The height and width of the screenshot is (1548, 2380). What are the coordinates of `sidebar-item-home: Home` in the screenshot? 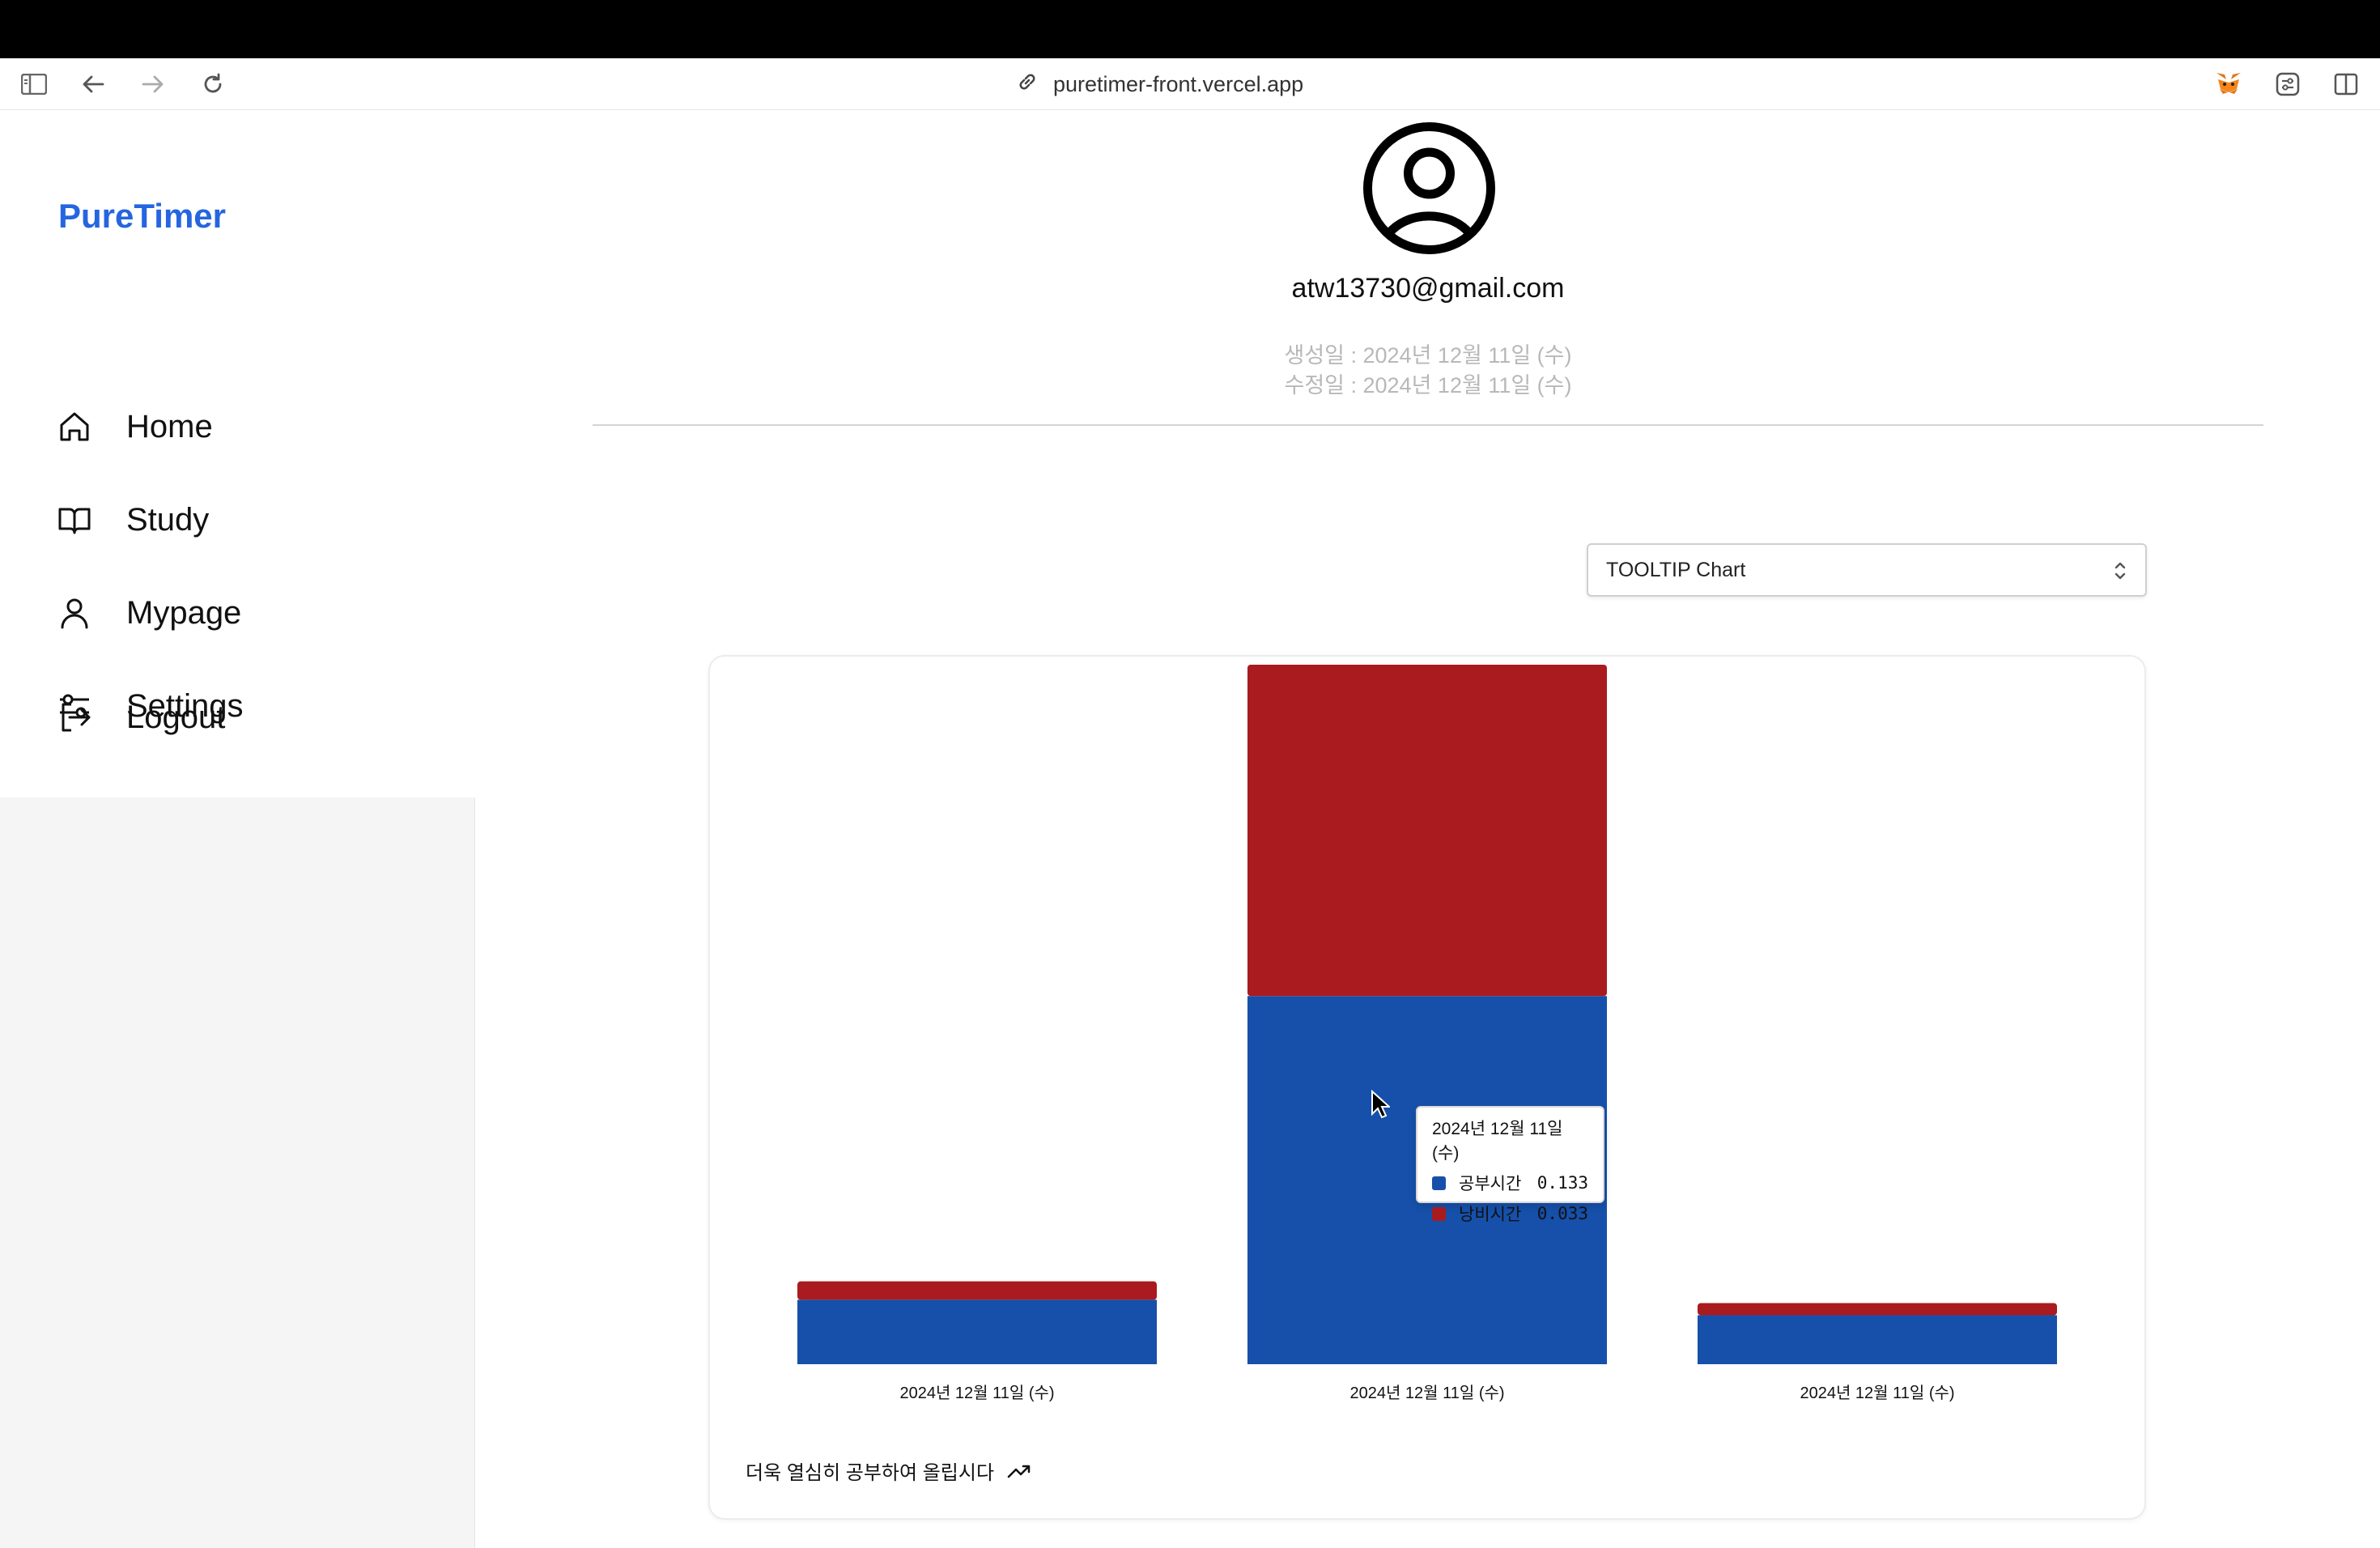 It's located at (135, 427).